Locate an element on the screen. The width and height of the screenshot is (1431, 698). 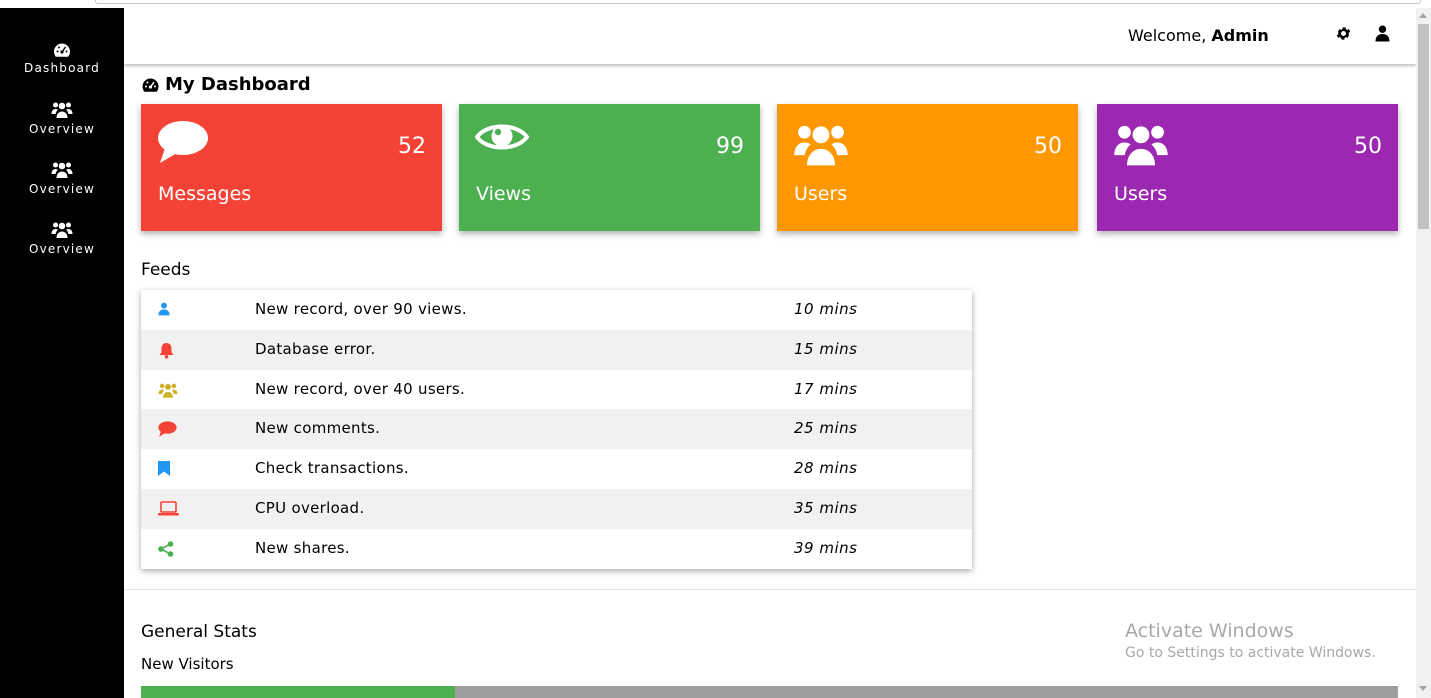
feed-time: 25 mins is located at coordinates (826, 428).